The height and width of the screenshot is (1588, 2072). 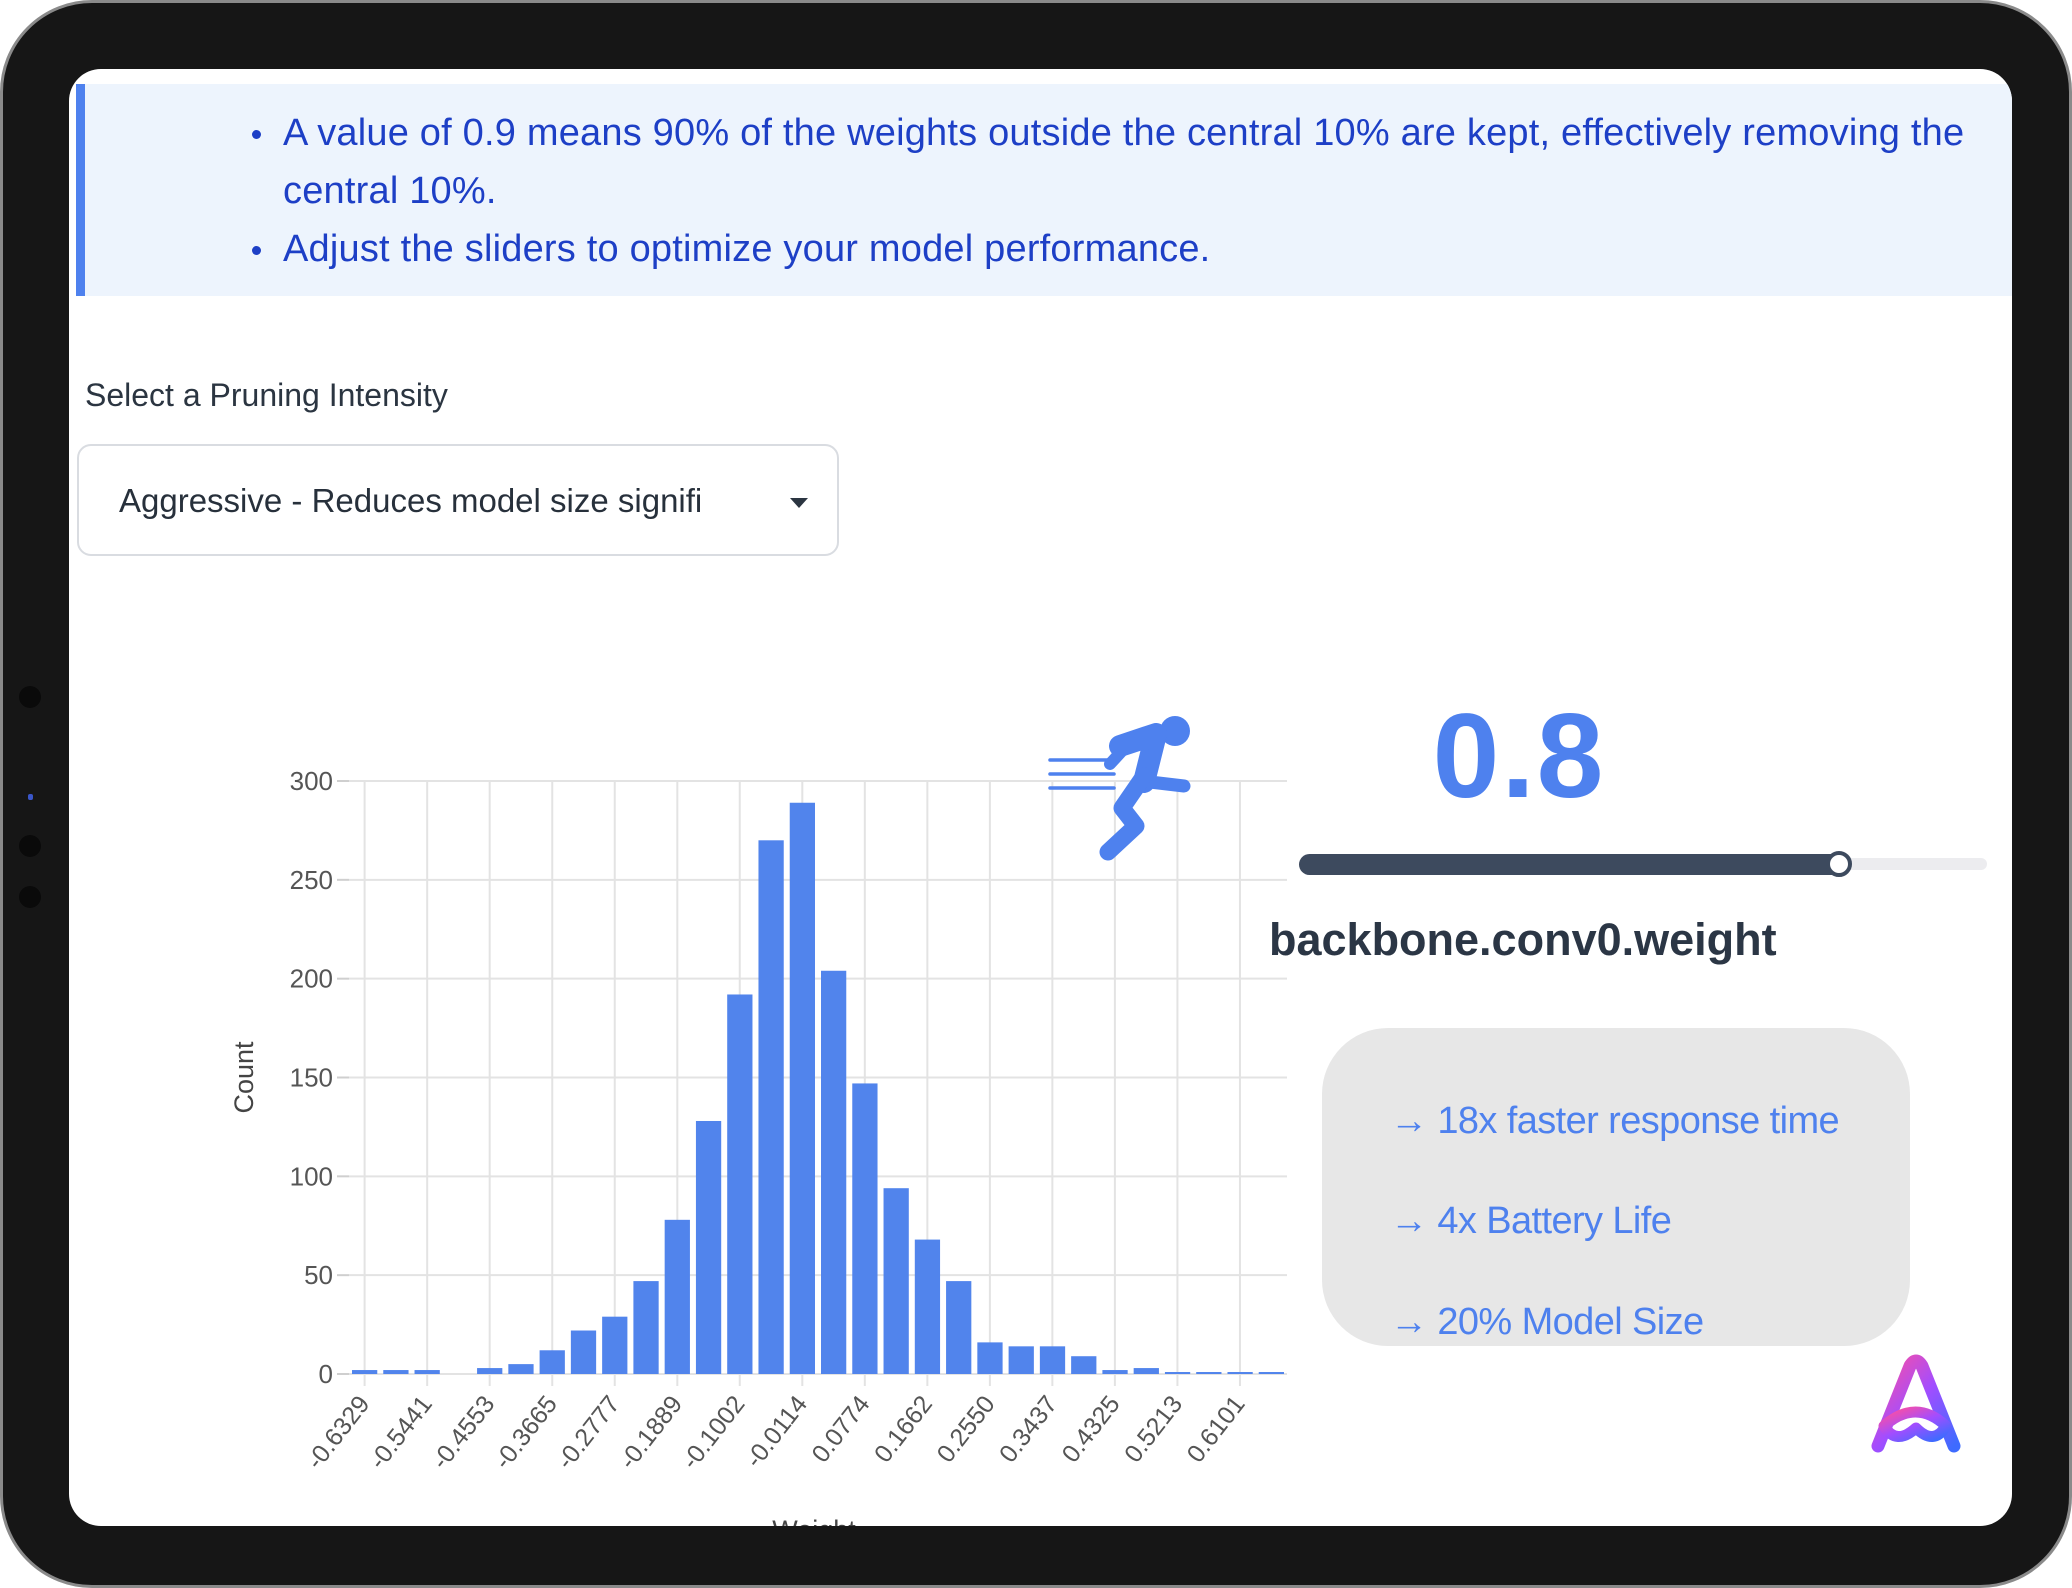 I want to click on chevron-down-icon, so click(x=799, y=503).